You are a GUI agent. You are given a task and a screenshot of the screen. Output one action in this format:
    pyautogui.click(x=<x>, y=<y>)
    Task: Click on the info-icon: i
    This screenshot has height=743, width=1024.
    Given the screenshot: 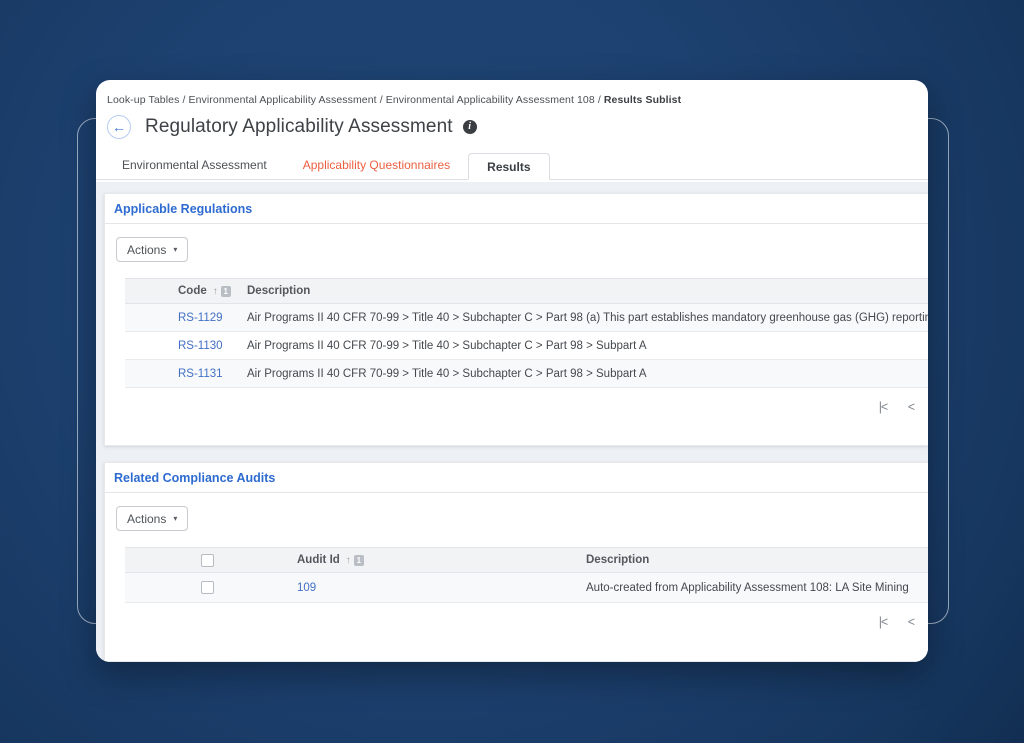 What is the action you would take?
    pyautogui.click(x=469, y=127)
    